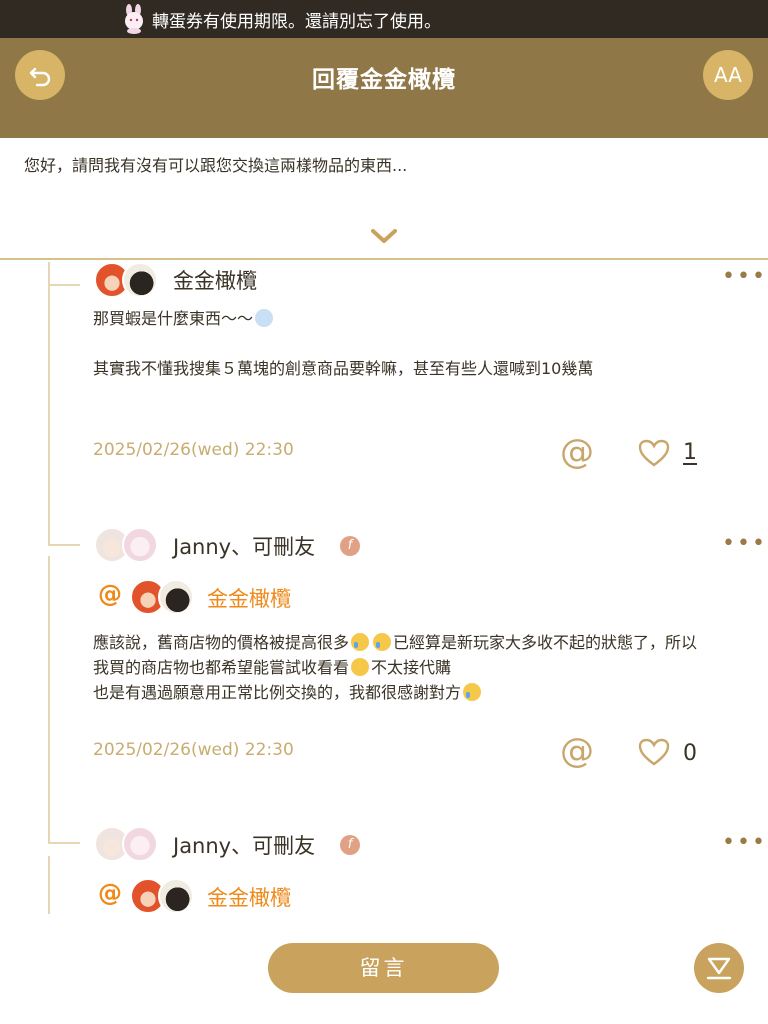 This screenshot has height=1024, width=768. I want to click on scroll-bottom-icon, so click(719, 968).